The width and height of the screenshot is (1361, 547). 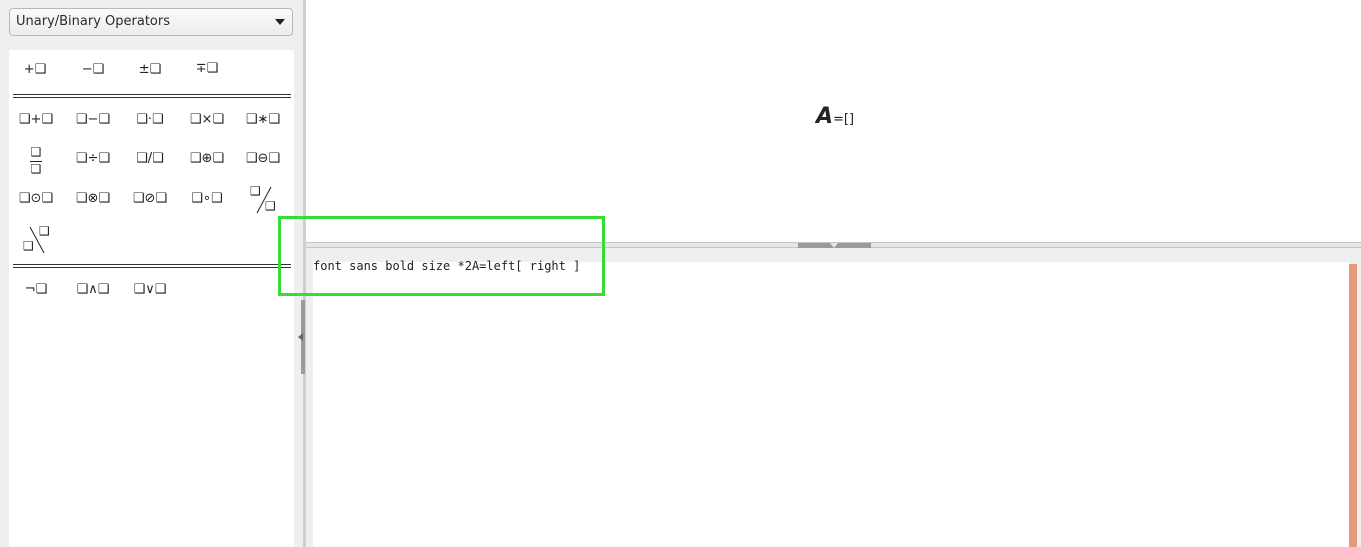 What do you see at coordinates (844, 119) in the screenshot?
I see `formula-expression: =[]` at bounding box center [844, 119].